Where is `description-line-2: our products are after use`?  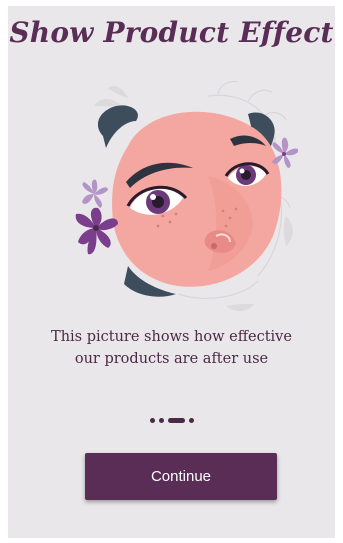 description-line-2: our products are after use is located at coordinates (171, 359).